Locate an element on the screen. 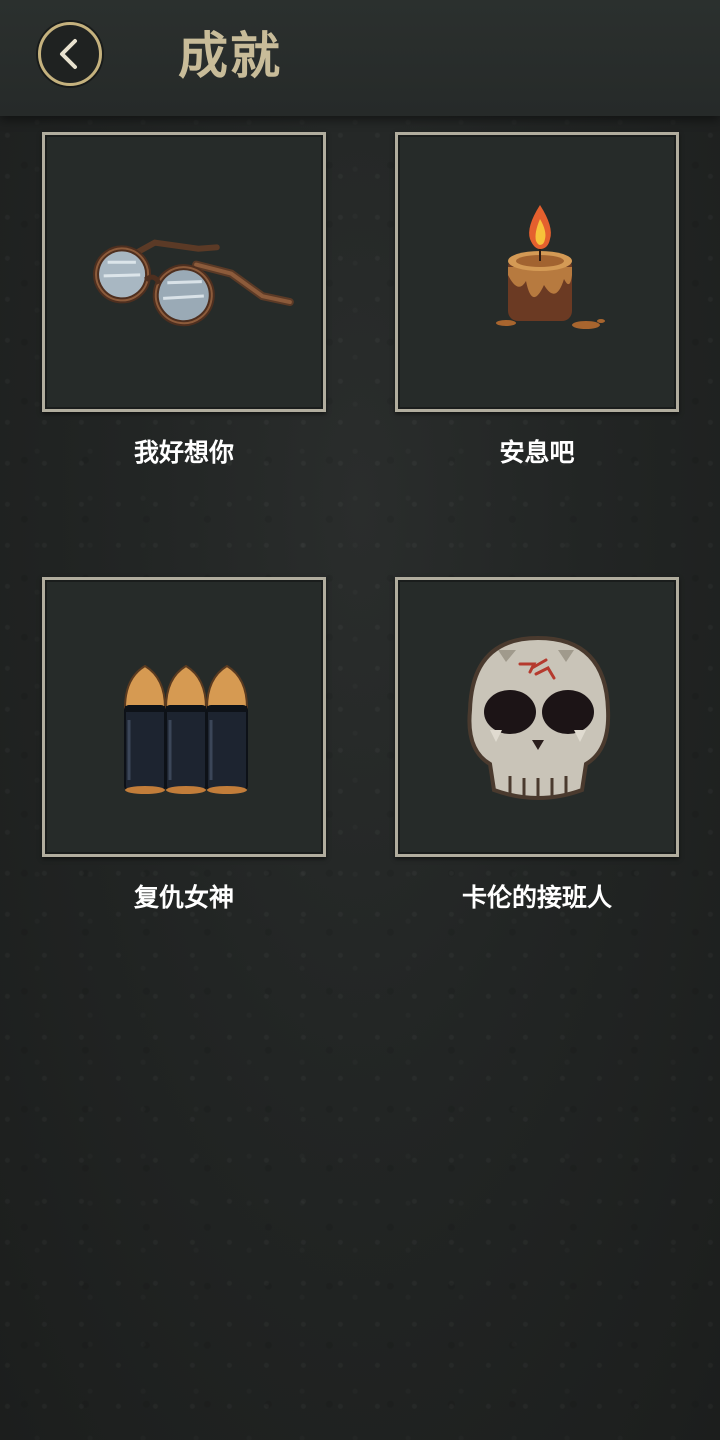  achievement-label: 安息吧 is located at coordinates (537, 452).